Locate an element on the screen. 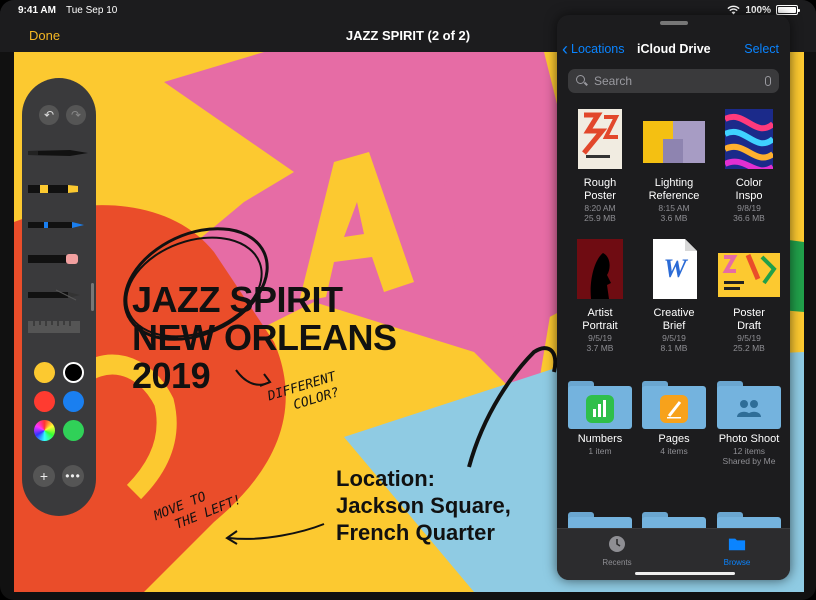  file-meta: 8:15 AM 3.6 MB is located at coordinates (674, 213).